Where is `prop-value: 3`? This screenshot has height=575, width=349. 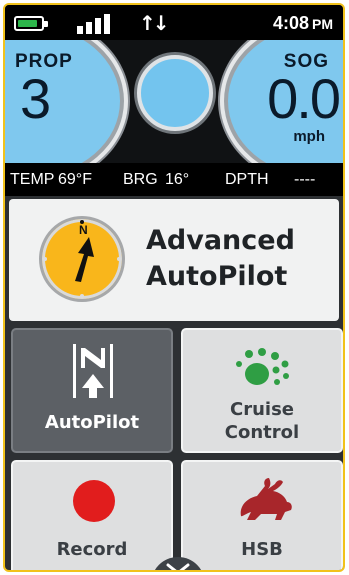 prop-value: 3 is located at coordinates (36, 98).